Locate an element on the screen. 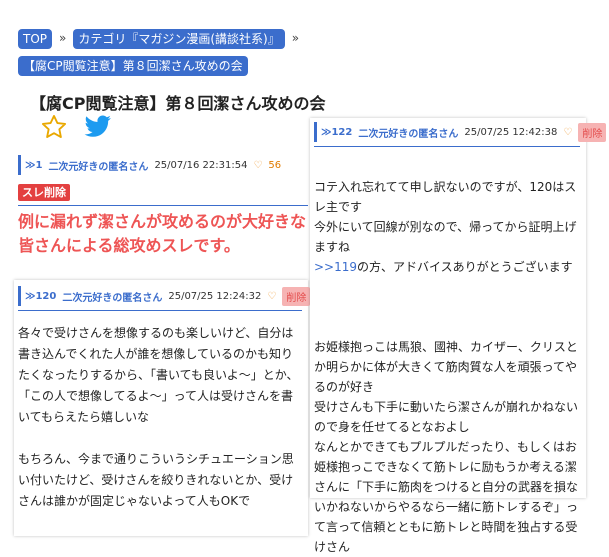 This screenshot has width=609, height=557. post-body-text: の方、アドバイスありがとうございます is located at coordinates (465, 267).